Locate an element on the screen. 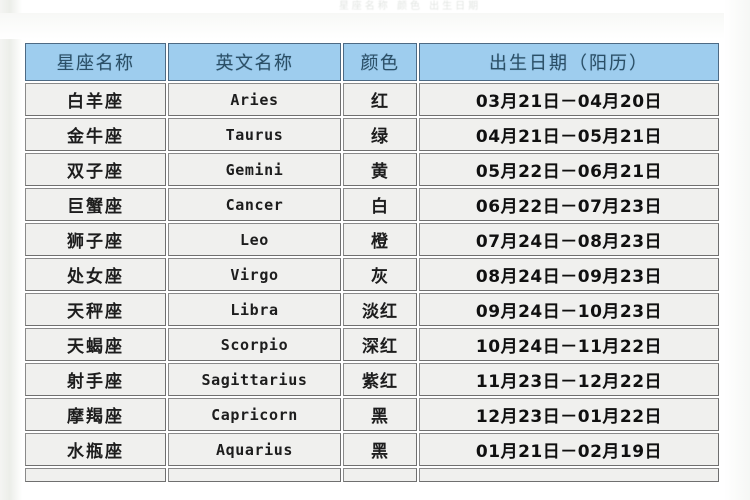 The height and width of the screenshot is (500, 750). column-header-english-name: 英文名称 is located at coordinates (254, 62).